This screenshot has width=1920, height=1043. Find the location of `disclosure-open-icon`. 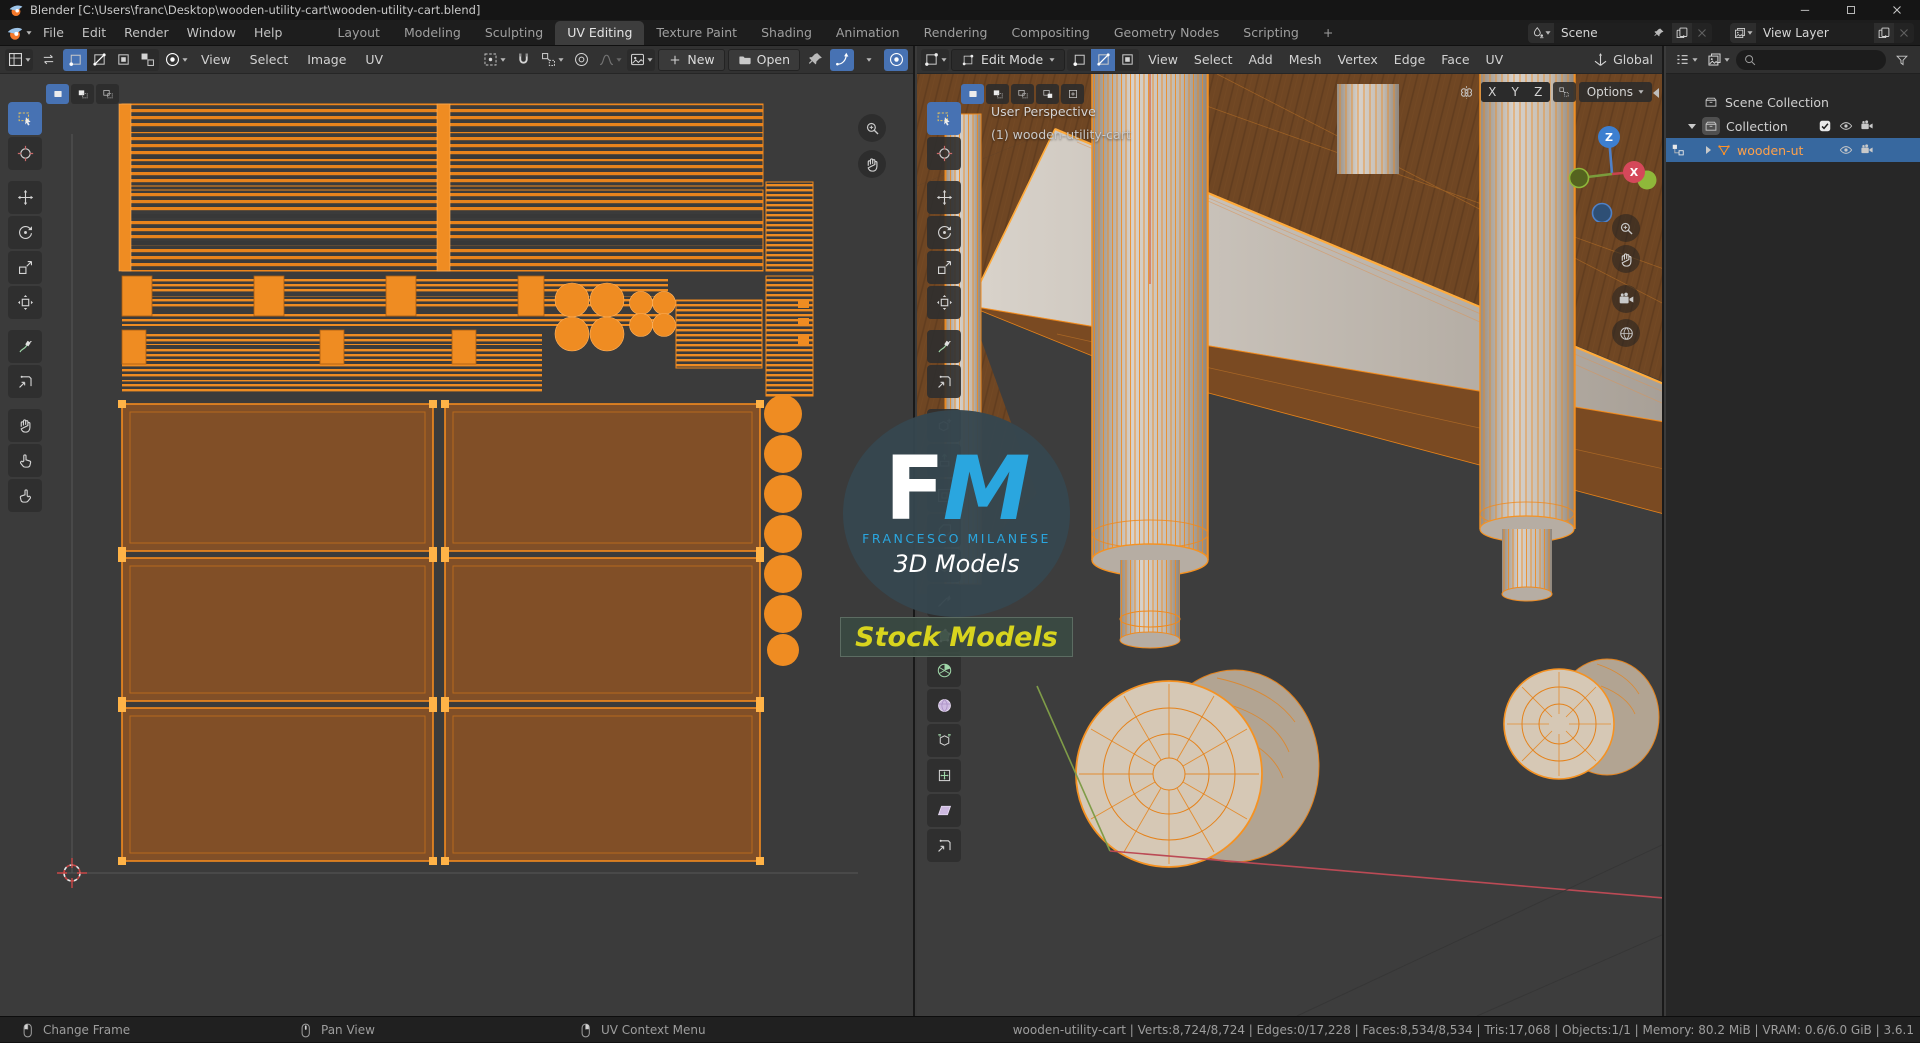

disclosure-open-icon is located at coordinates (1692, 126).